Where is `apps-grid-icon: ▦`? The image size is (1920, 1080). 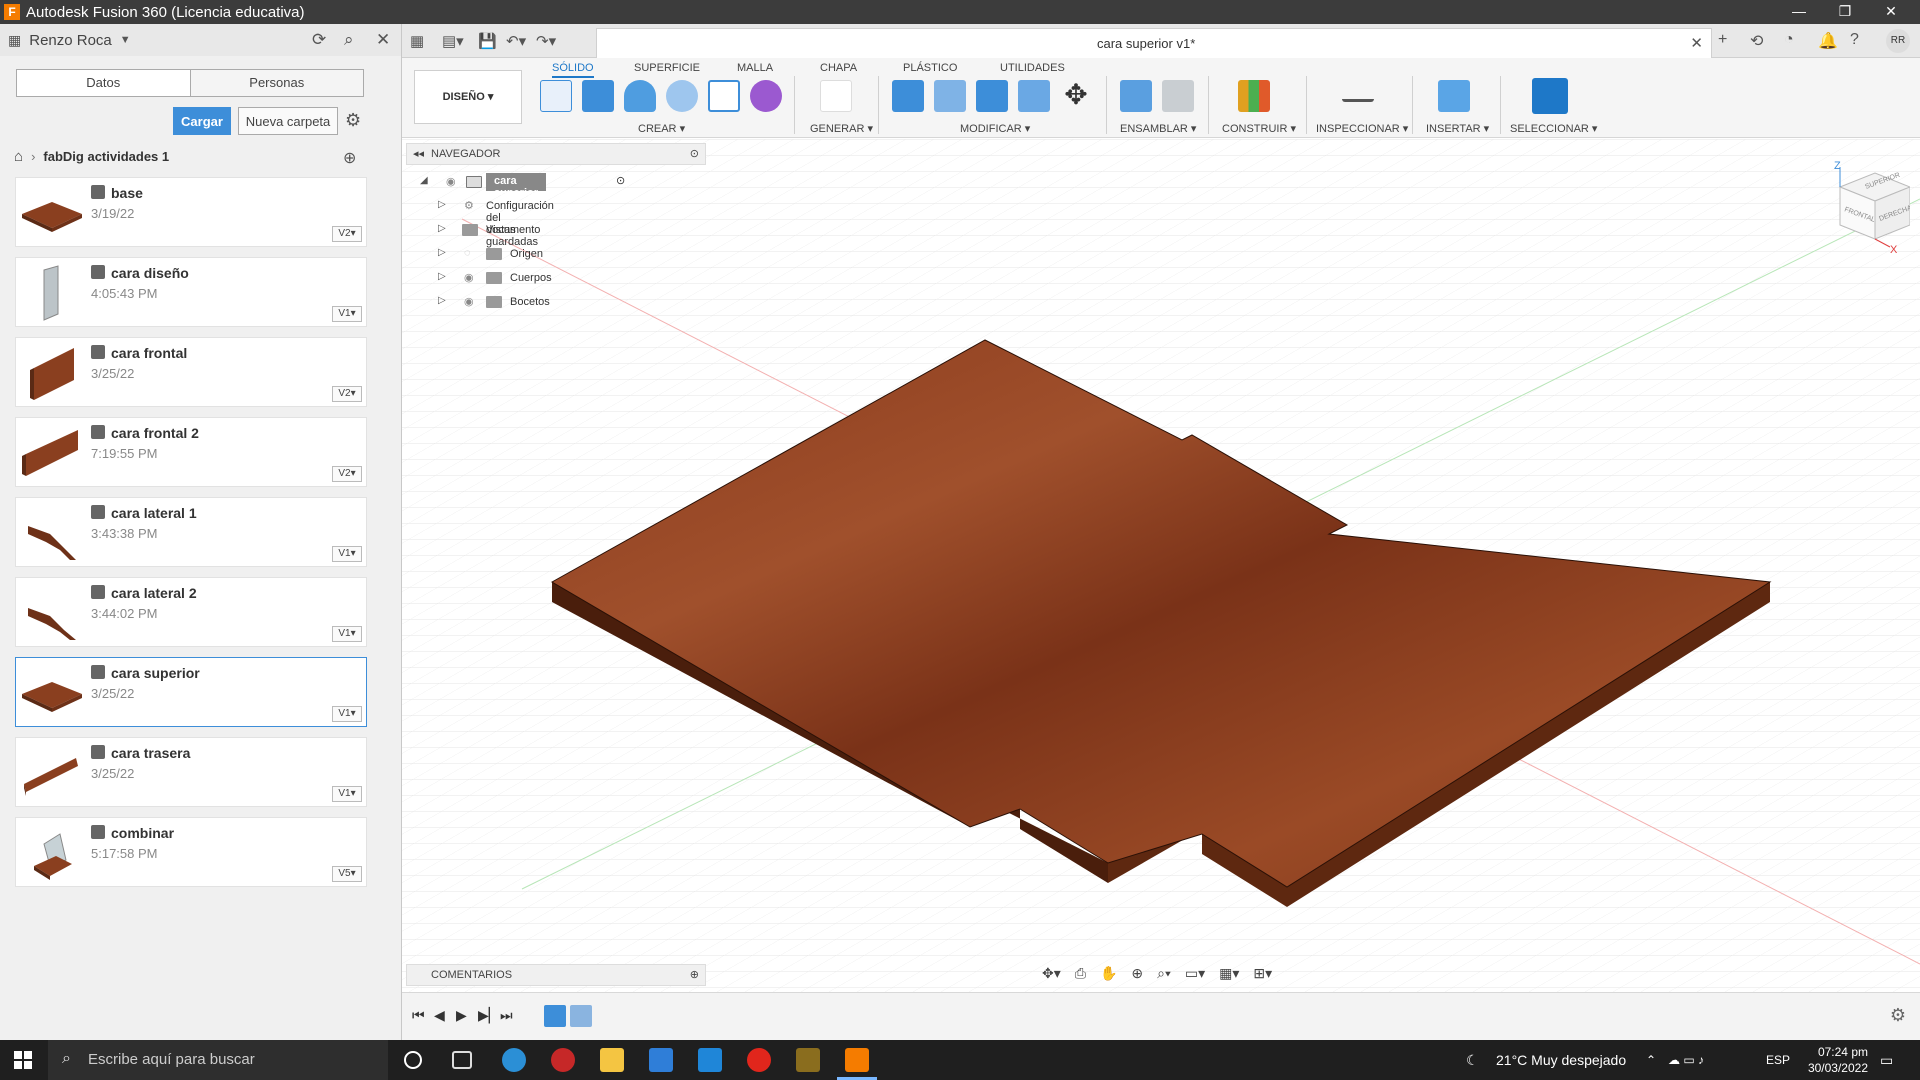 apps-grid-icon: ▦ is located at coordinates (14, 40).